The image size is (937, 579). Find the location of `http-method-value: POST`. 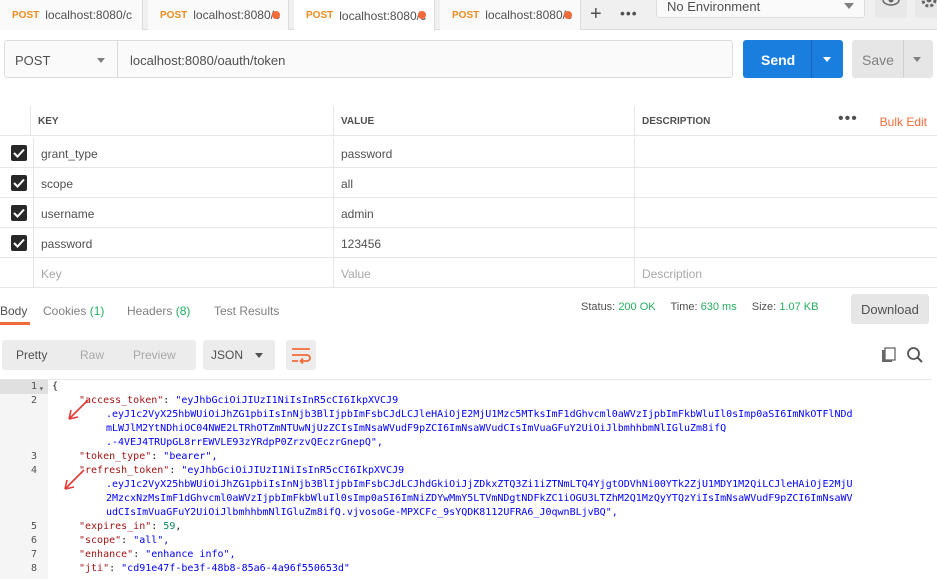

http-method-value: POST is located at coordinates (33, 60).